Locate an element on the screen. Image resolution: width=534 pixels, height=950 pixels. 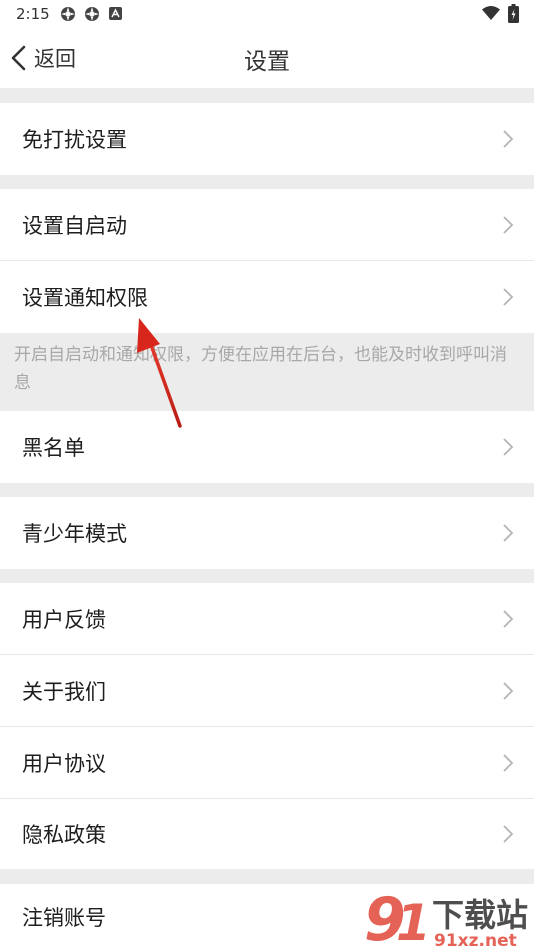
user-agreement-label: 用户协议 is located at coordinates (64, 763).